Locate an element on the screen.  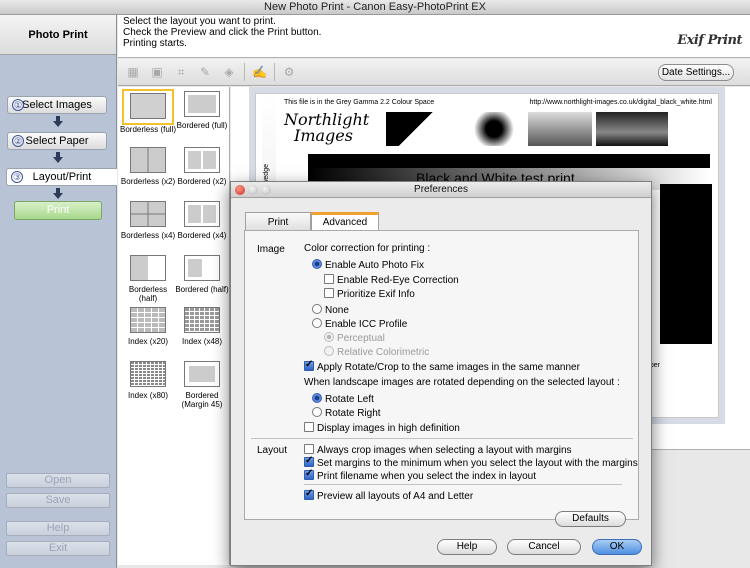
option-label: Preview all layouts of A4 and Letter is located at coordinates (395, 496).